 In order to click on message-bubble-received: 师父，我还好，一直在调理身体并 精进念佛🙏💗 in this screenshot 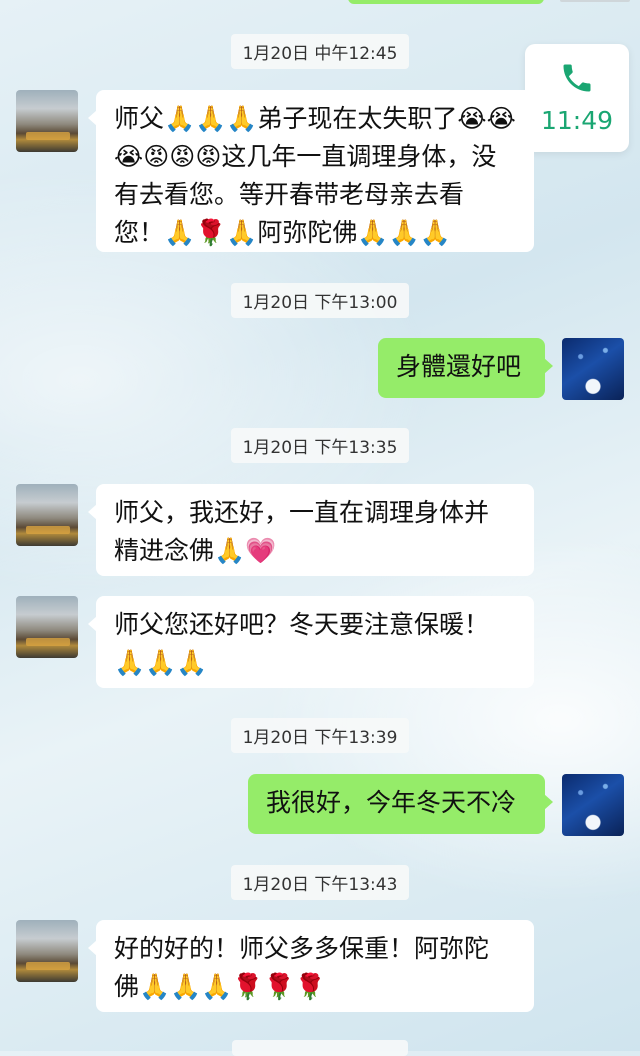, I will do `click(311, 530)`.